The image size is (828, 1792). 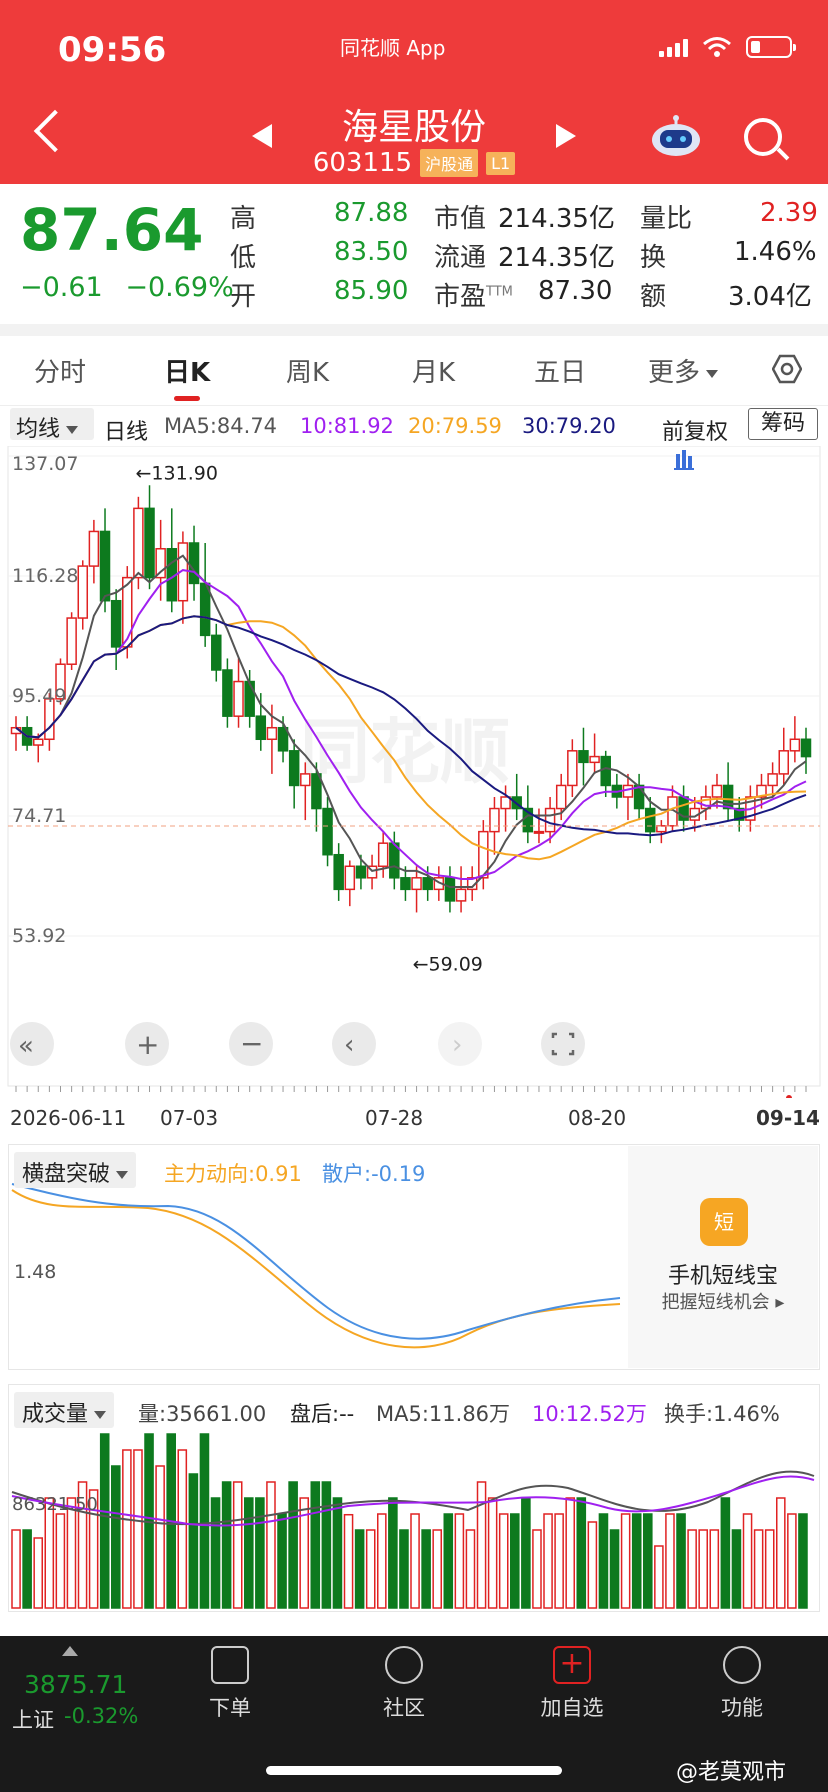 I want to click on nav-add-watchlist: + 加自选, so click(x=572, y=1684).